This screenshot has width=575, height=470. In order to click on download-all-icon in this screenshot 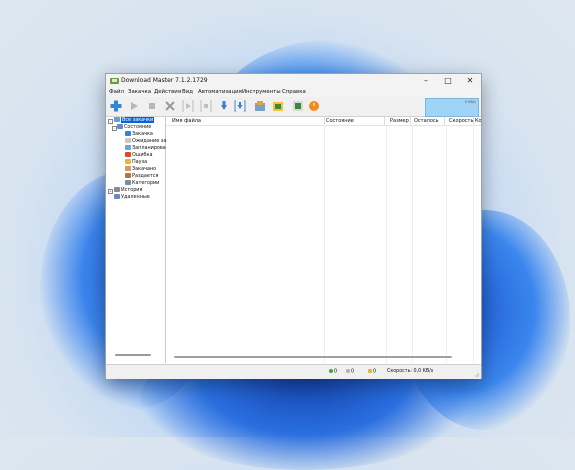, I will do `click(240, 106)`.